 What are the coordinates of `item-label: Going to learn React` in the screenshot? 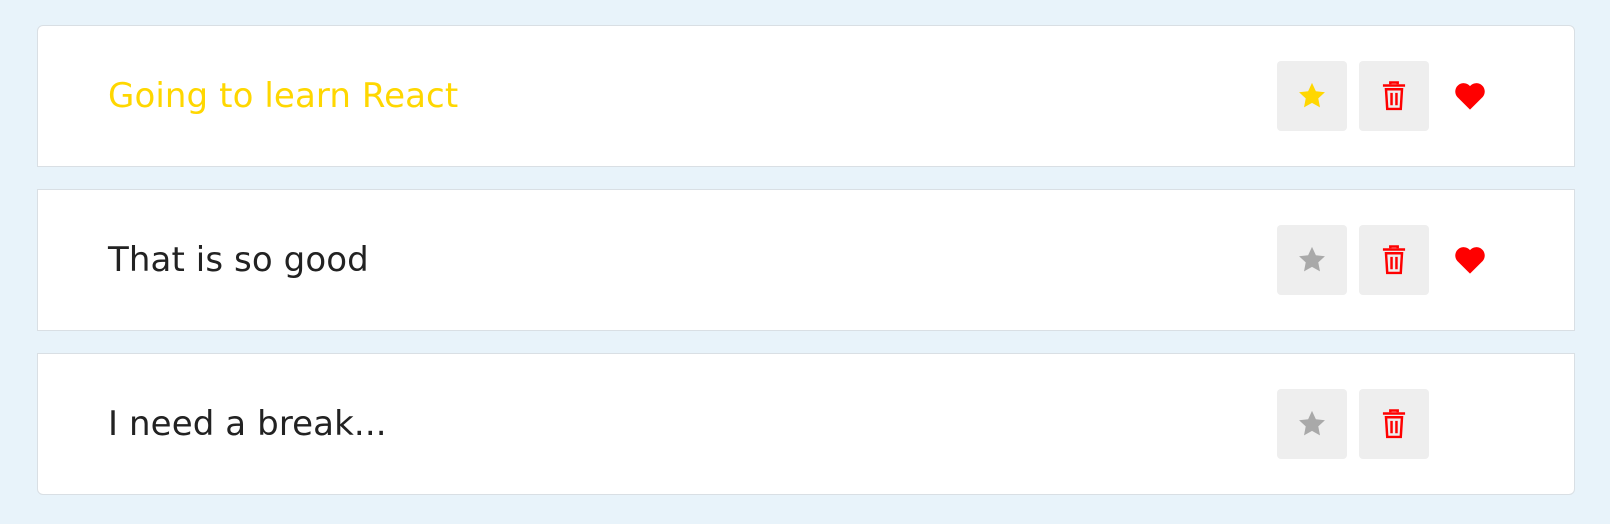 It's located at (283, 96).